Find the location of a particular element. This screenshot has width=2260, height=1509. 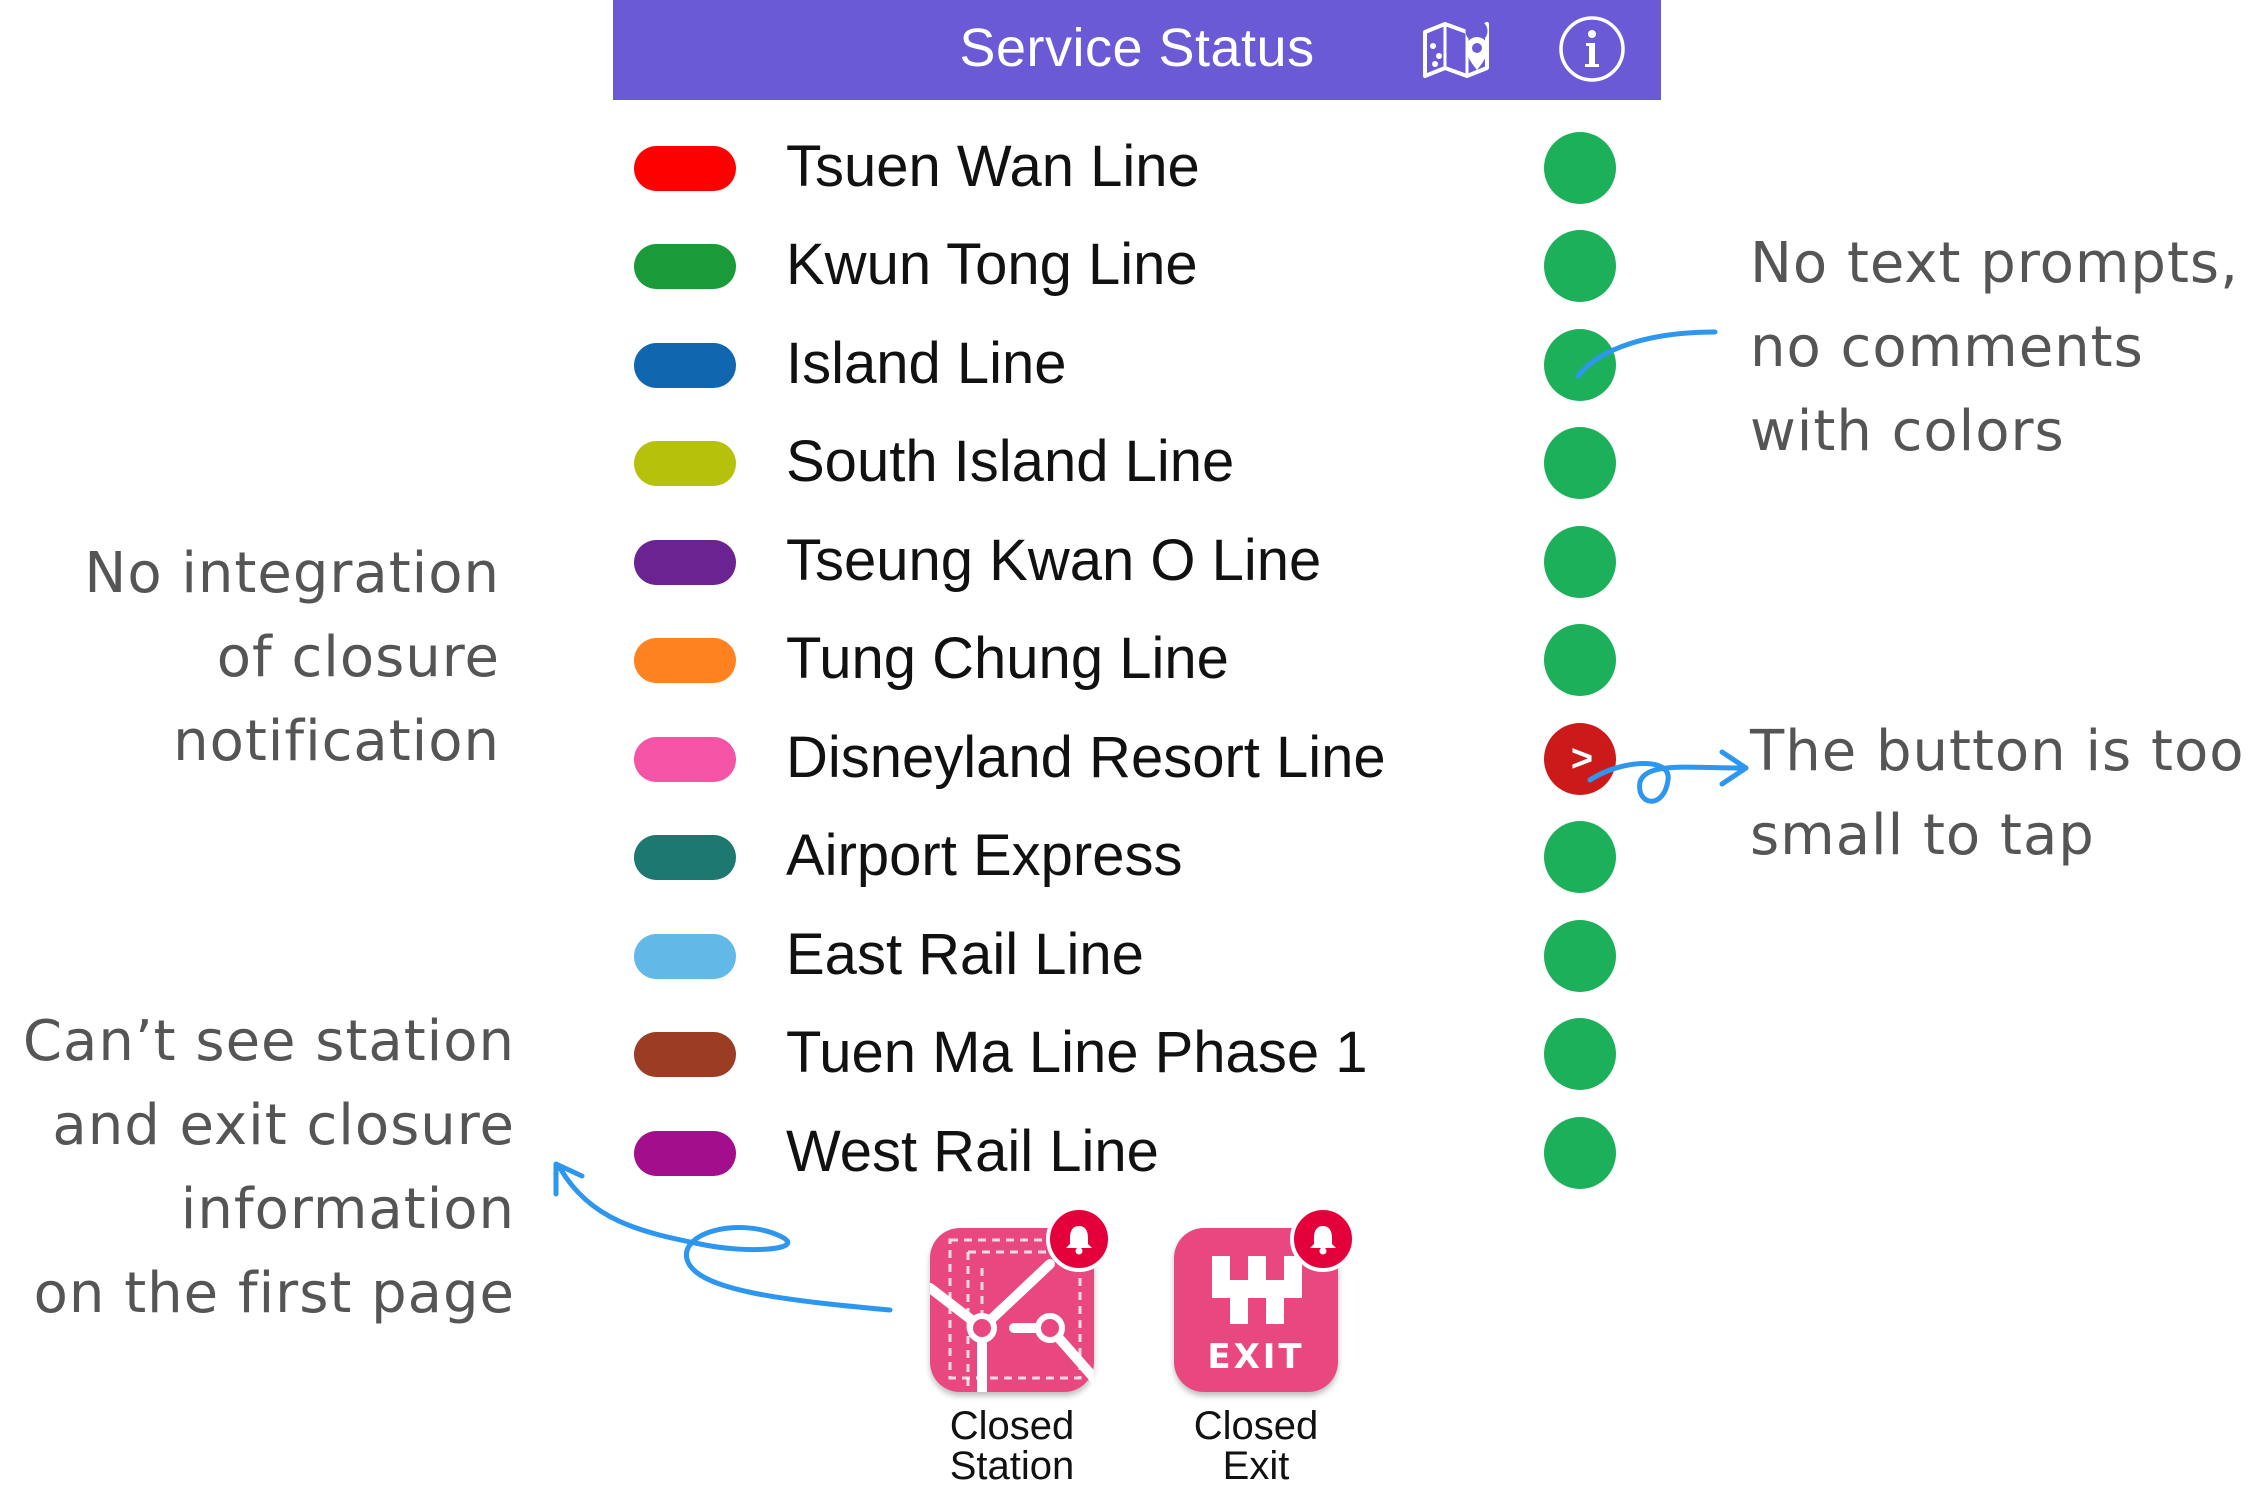

arrow-to-button is located at coordinates (1665, 782).